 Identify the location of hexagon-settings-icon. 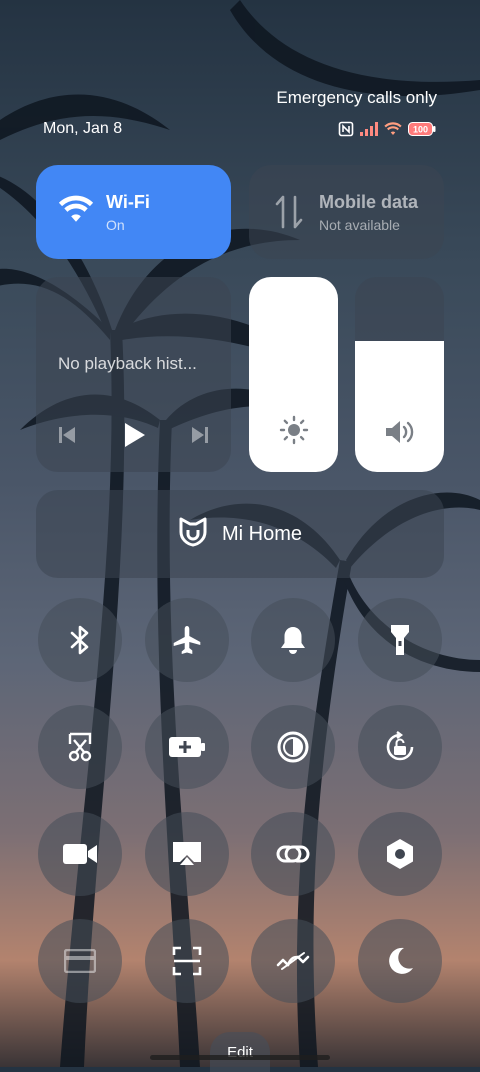
(400, 854).